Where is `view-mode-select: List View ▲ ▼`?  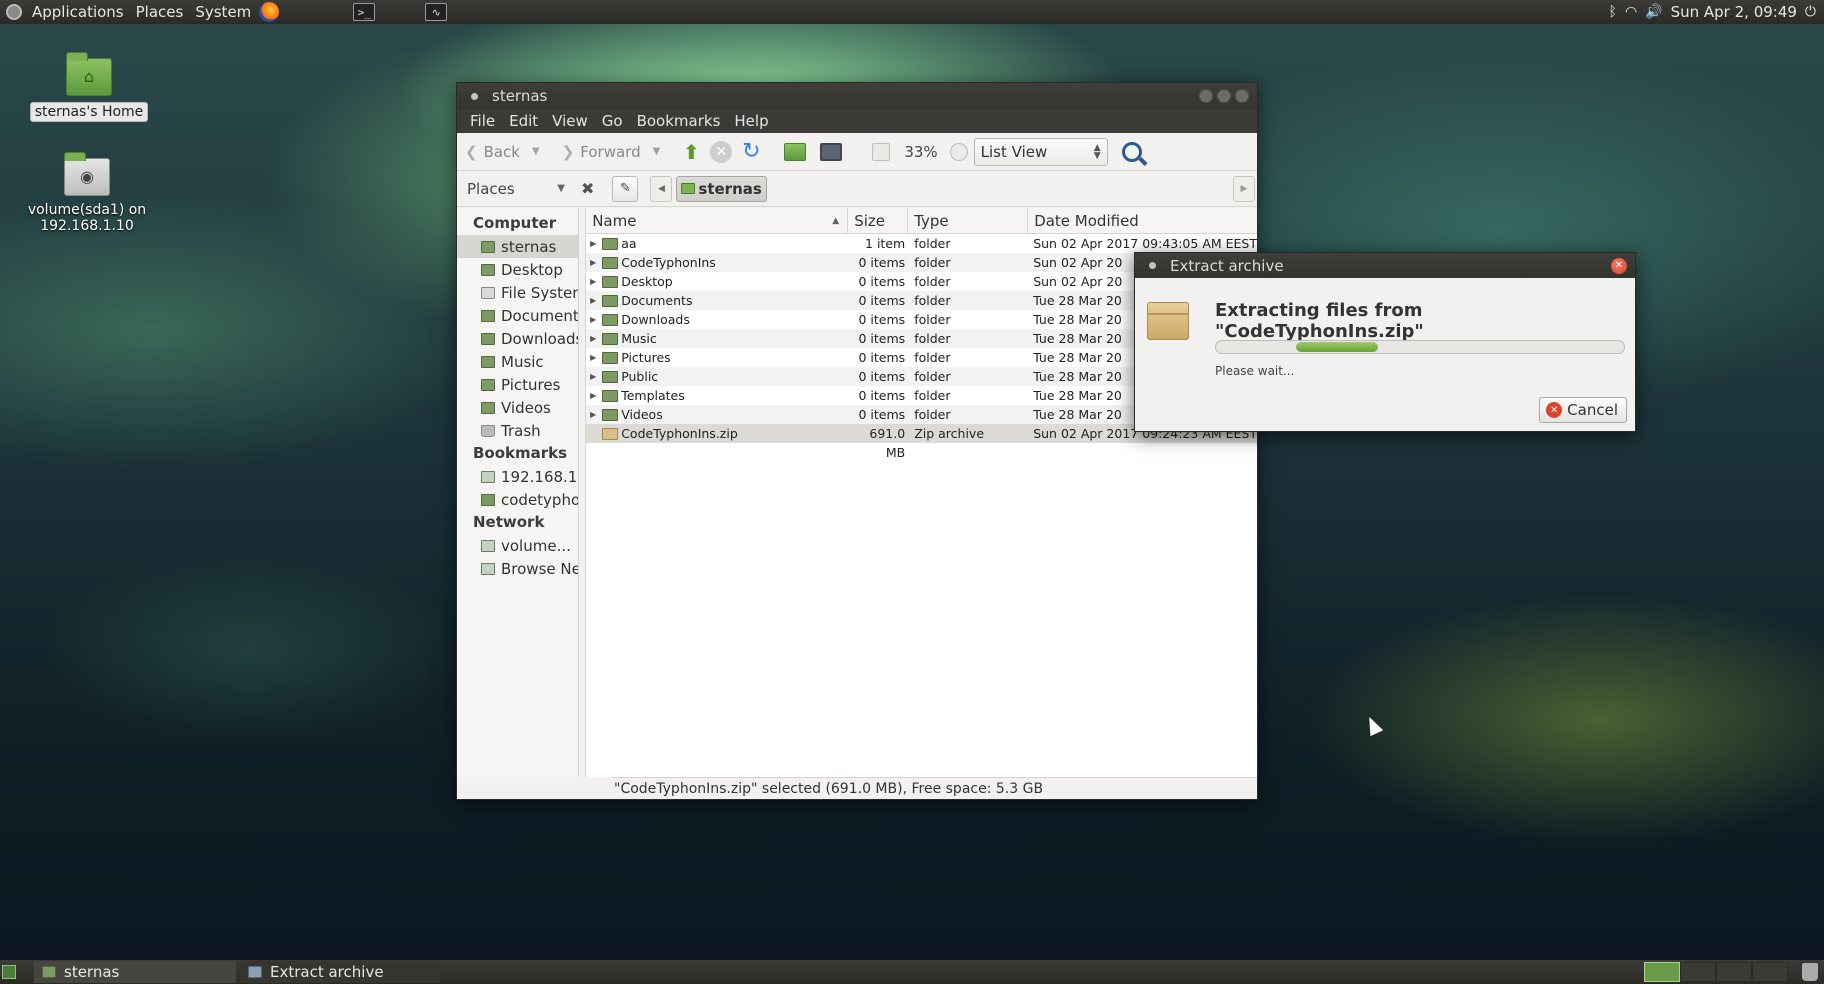
view-mode-select: List View ▲ ▼ is located at coordinates (1040, 151).